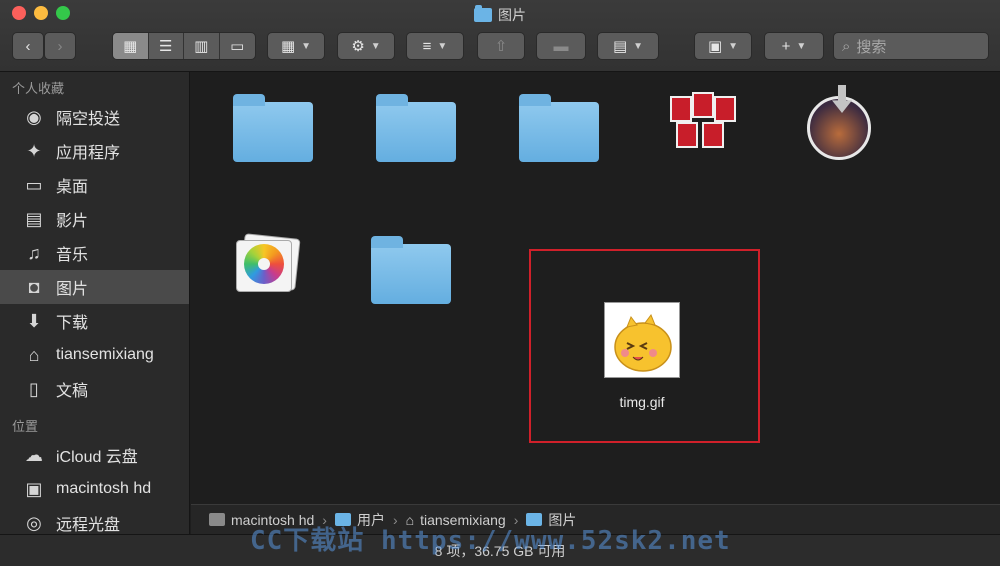 This screenshot has height=566, width=1000. I want to click on sidebar-item-home: ⌂ tiansemixiang, so click(94, 355).